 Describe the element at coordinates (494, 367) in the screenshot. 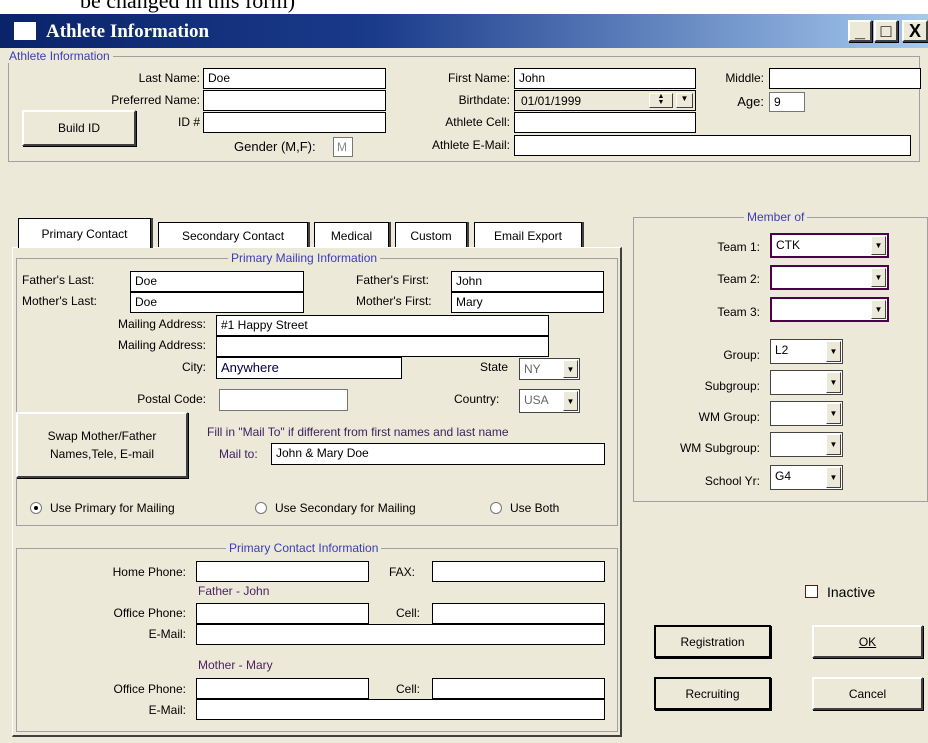

I see `state-label: State` at that location.